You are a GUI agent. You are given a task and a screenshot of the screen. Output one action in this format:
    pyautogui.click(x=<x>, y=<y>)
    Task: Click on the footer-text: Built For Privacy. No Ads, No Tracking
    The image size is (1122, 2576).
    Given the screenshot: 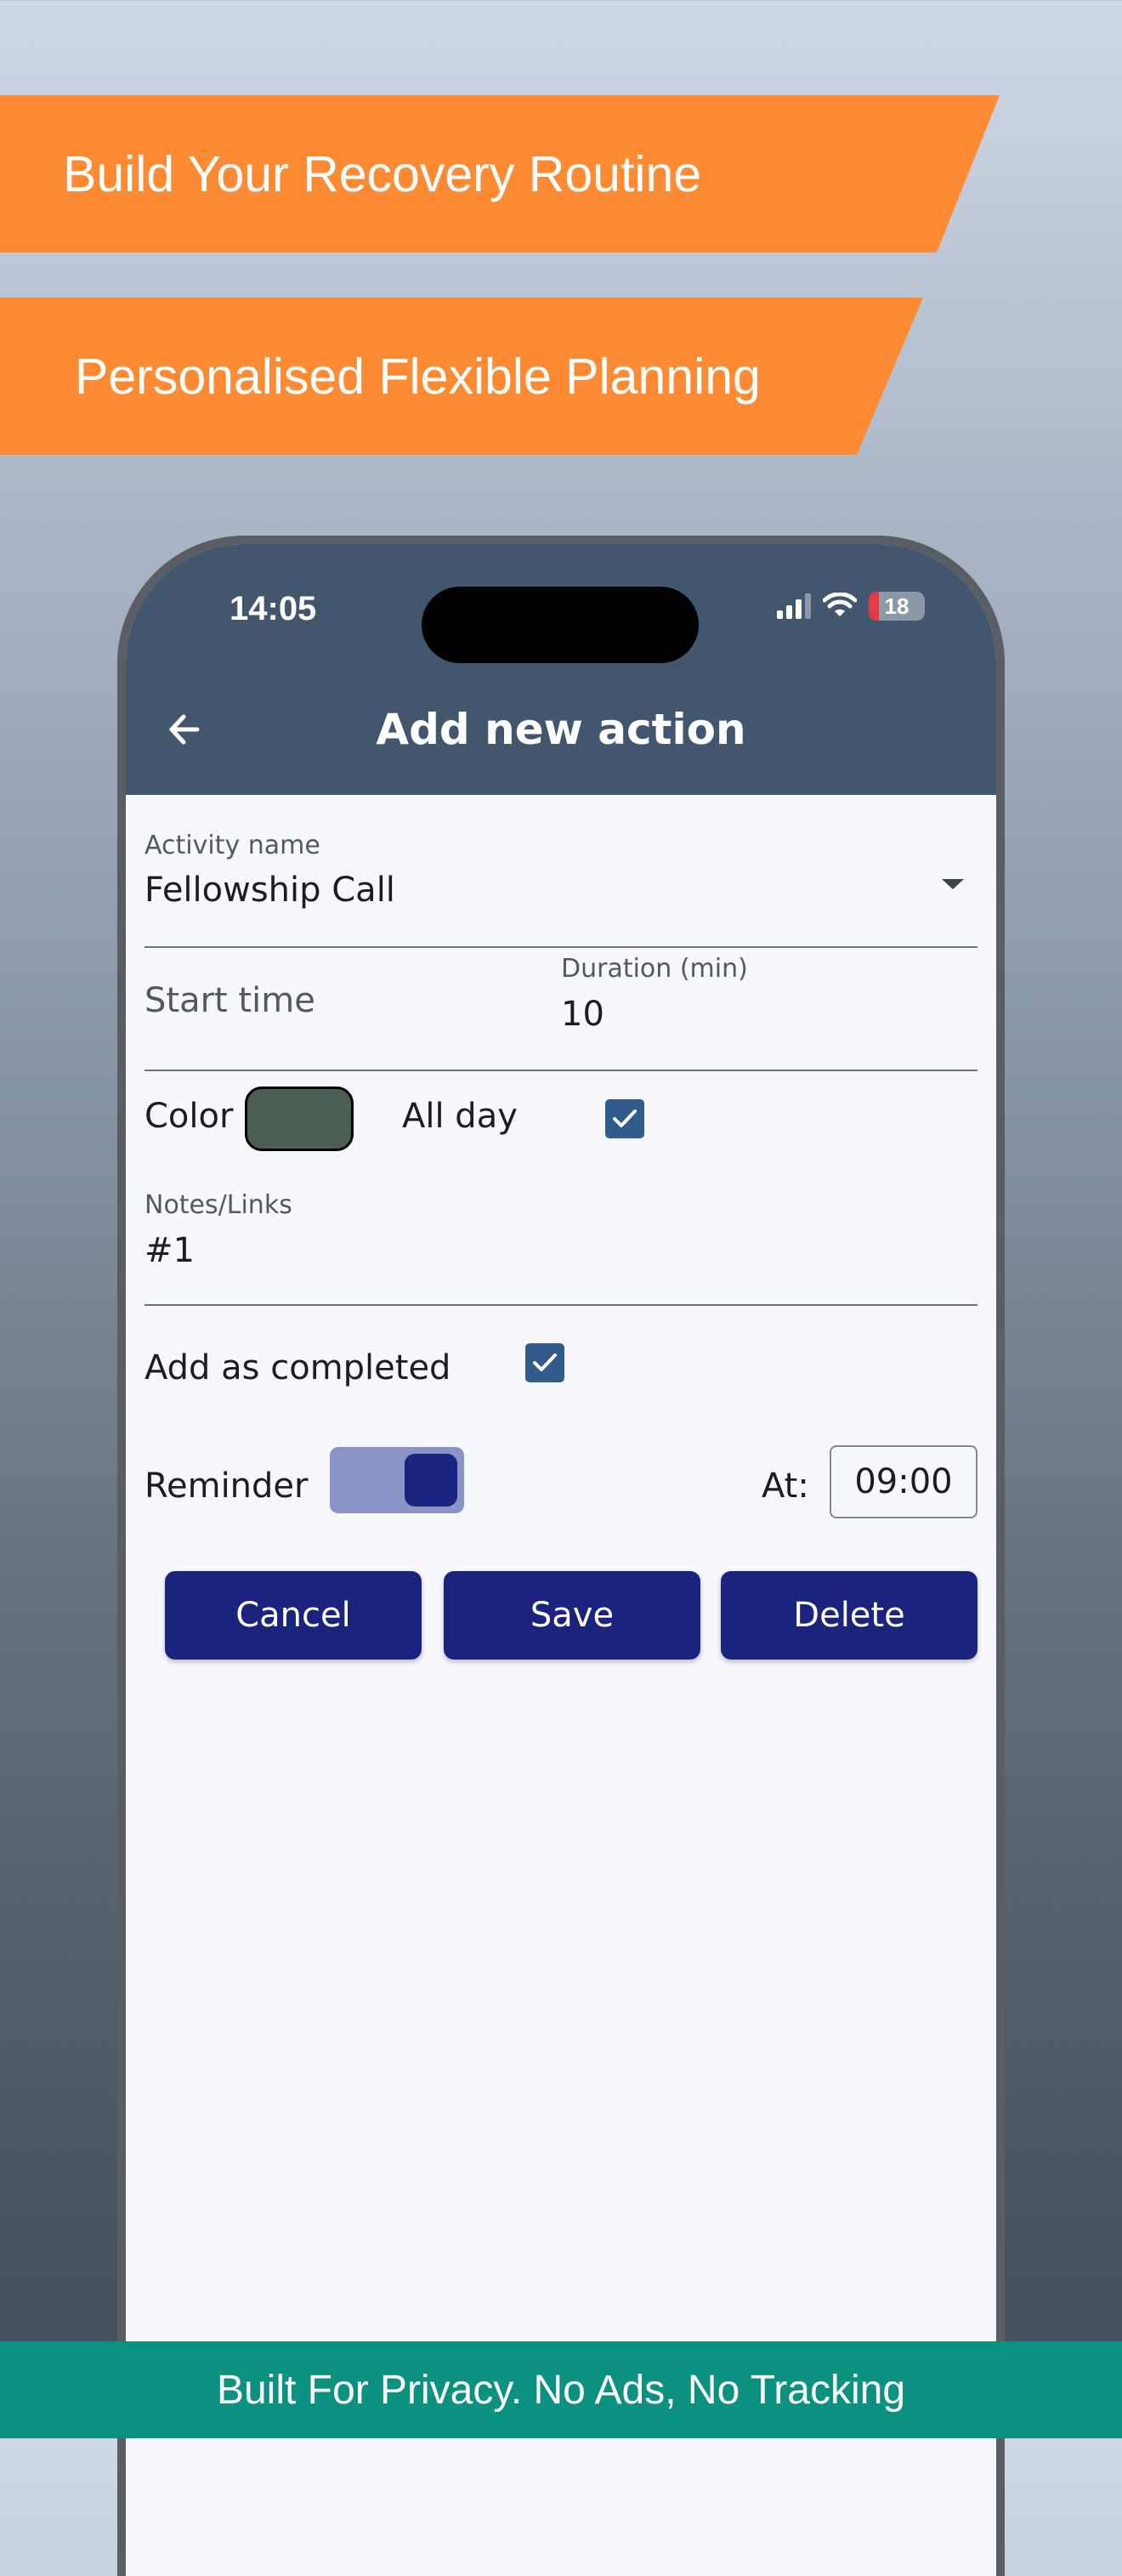 What is the action you would take?
    pyautogui.click(x=561, y=2390)
    